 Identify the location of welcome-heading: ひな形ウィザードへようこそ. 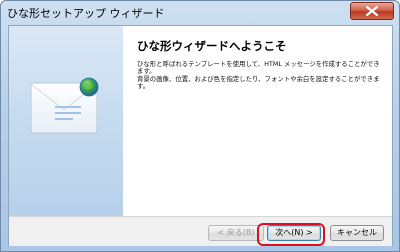
(212, 46).